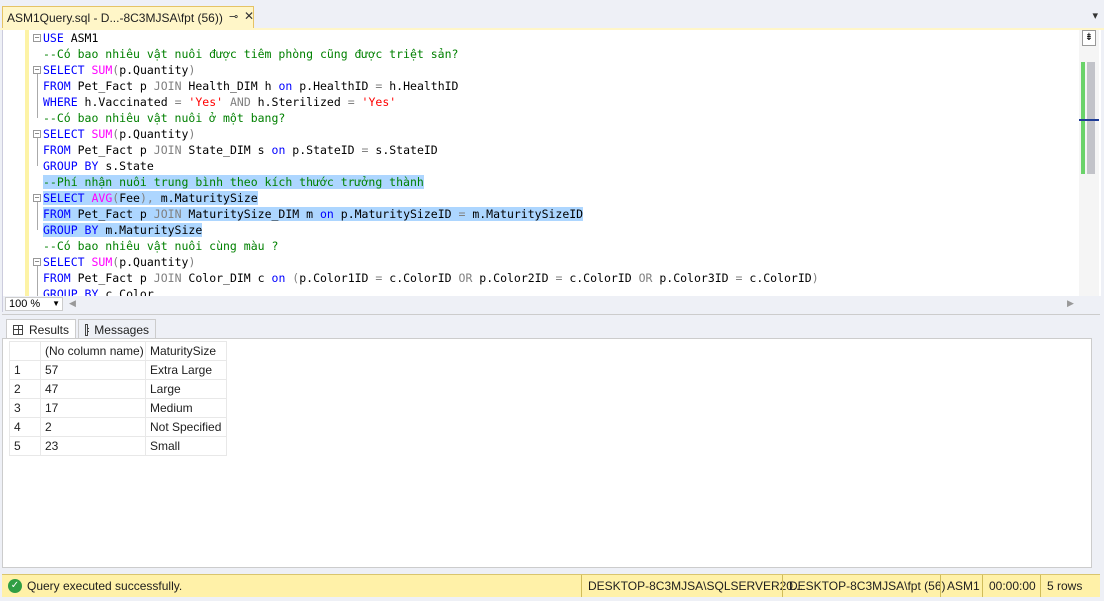 This screenshot has width=1104, height=601. Describe the element at coordinates (330, 214) in the screenshot. I see `code-token: on` at that location.